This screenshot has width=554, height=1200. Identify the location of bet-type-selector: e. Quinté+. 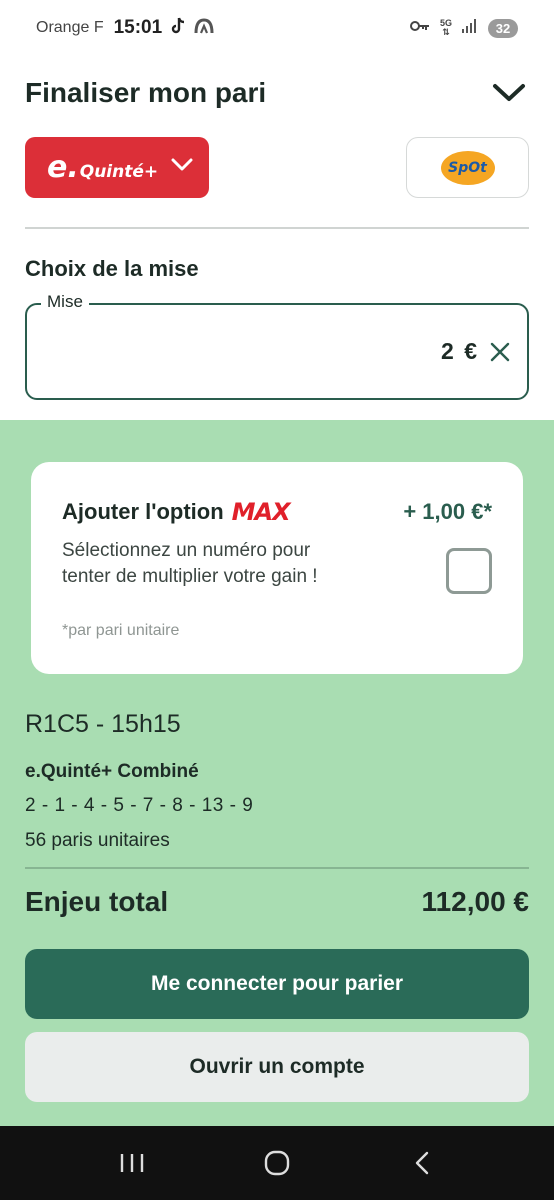
(117, 167).